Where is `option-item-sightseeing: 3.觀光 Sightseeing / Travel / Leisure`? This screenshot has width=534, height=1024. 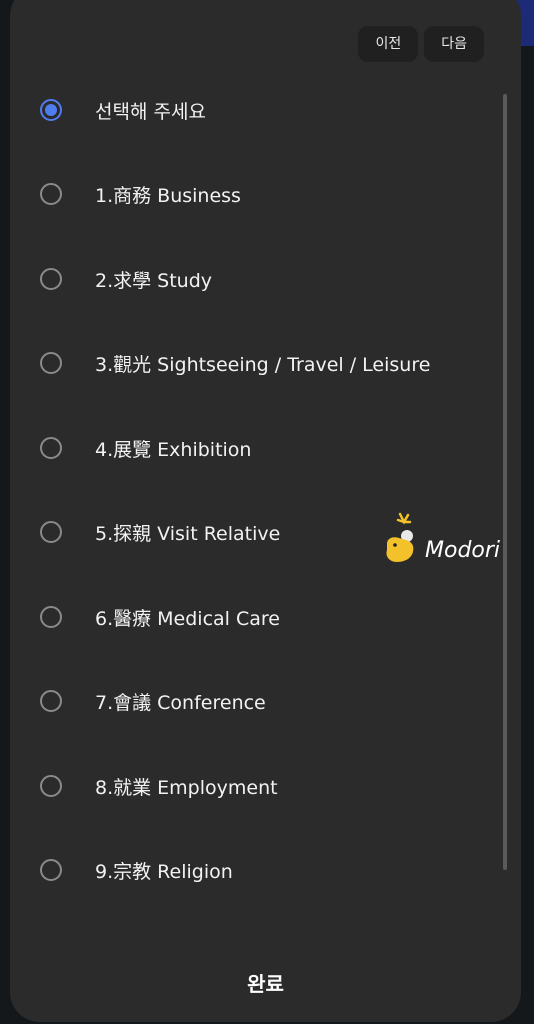 option-item-sightseeing: 3.觀光 Sightseeing / Travel / Leisure is located at coordinates (250, 363).